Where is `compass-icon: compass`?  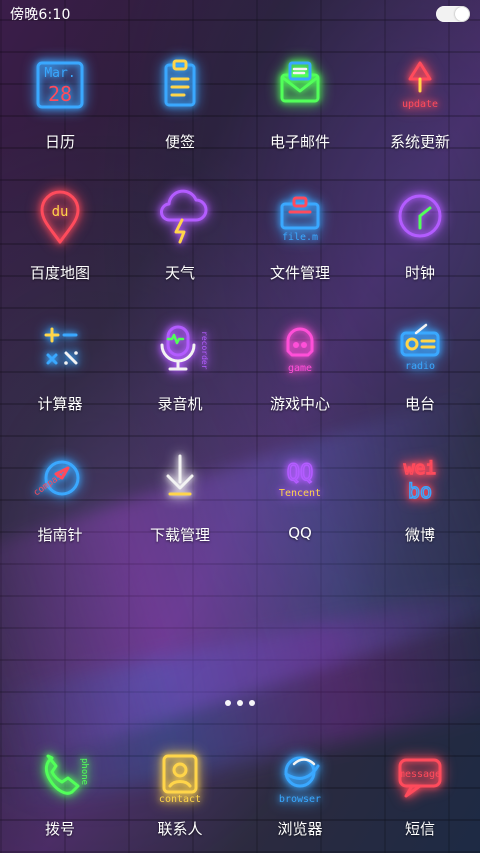 compass-icon: compass is located at coordinates (60, 478).